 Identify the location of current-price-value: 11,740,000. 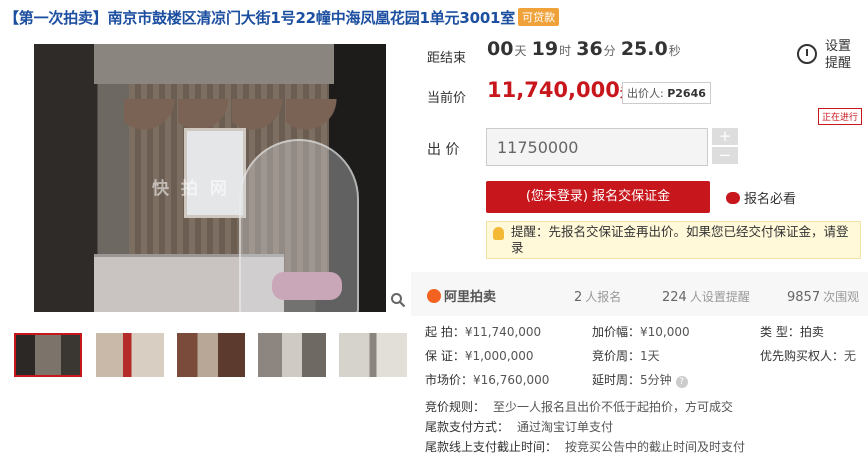
(553, 90).